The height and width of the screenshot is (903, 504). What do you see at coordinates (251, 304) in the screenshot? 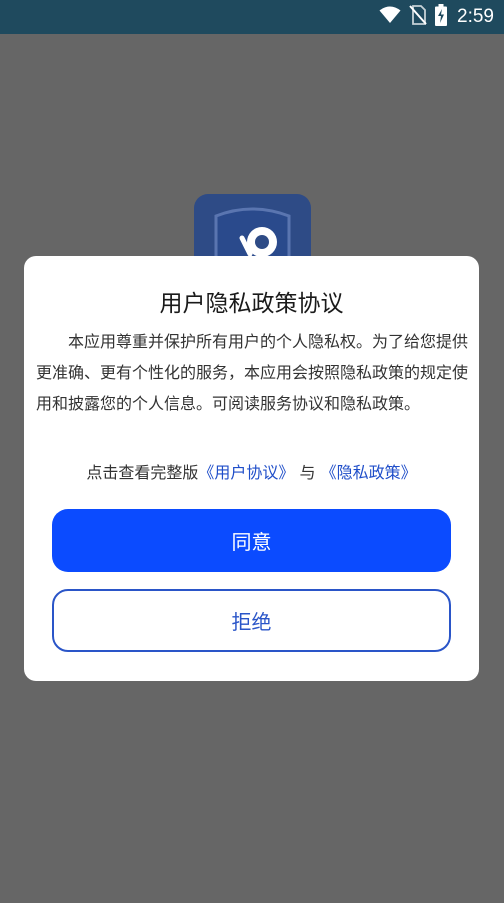
I see `dialog-title: 用户隐私政策协议` at bounding box center [251, 304].